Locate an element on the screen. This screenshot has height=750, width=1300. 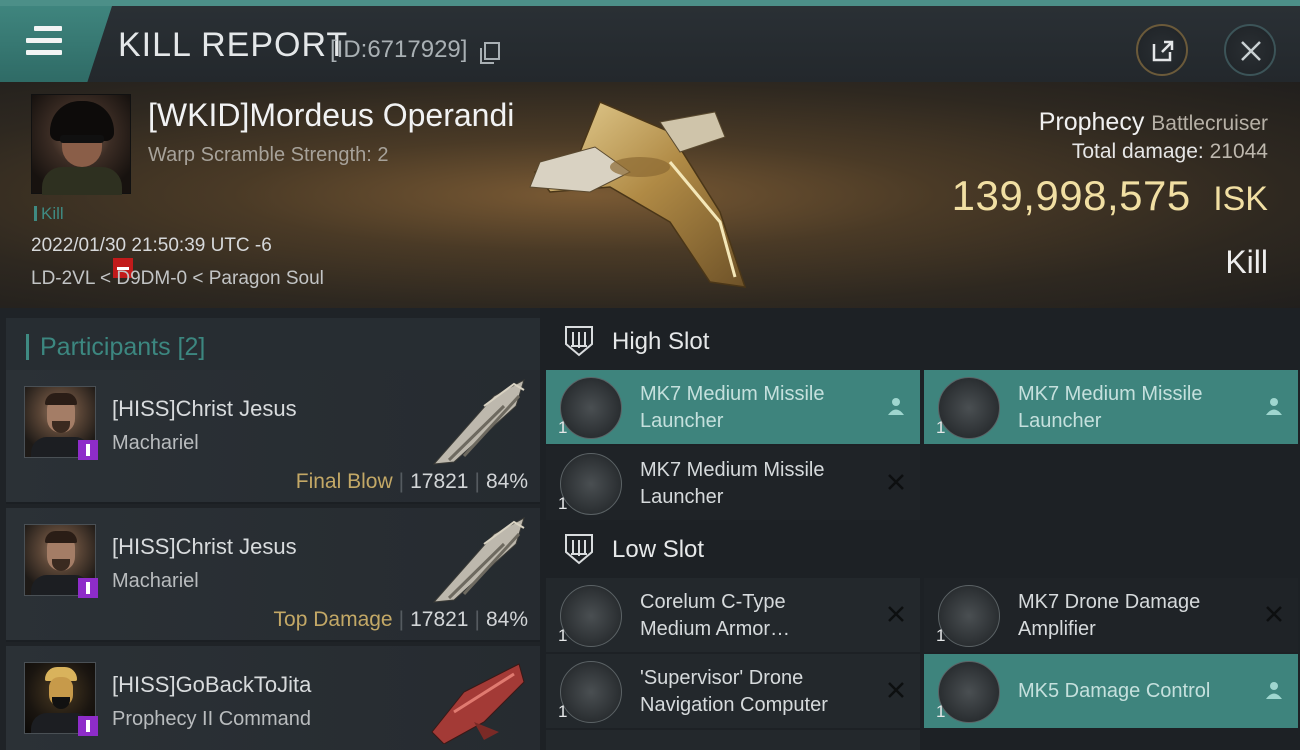
drone-amplifier-icon is located at coordinates (969, 616).